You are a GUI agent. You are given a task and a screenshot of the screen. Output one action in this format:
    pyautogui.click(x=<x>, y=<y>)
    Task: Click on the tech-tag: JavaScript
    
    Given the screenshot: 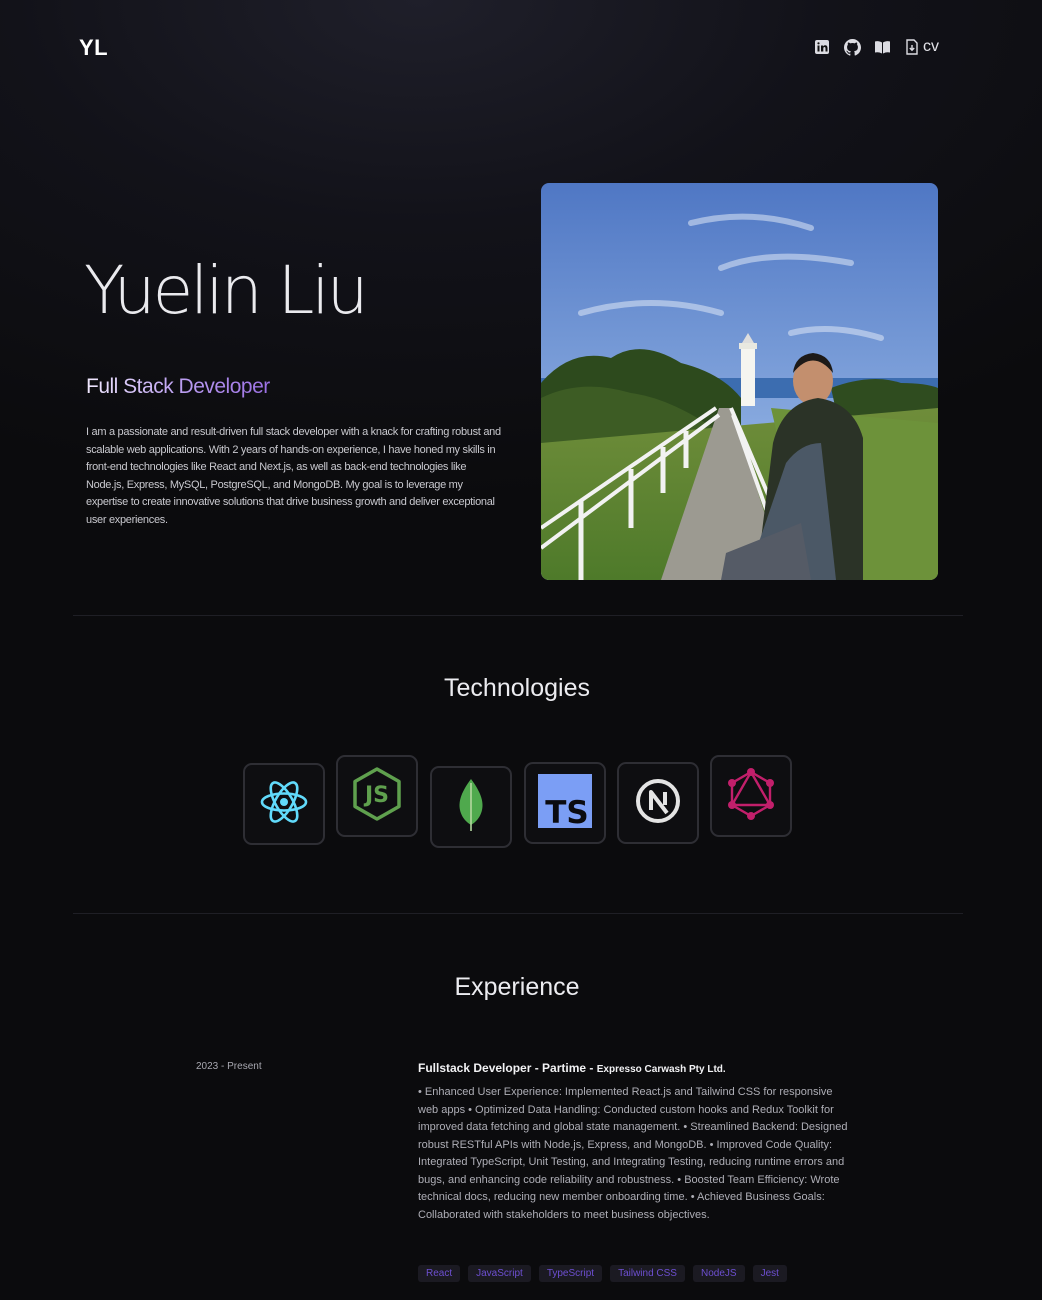 What is the action you would take?
    pyautogui.click(x=499, y=1273)
    